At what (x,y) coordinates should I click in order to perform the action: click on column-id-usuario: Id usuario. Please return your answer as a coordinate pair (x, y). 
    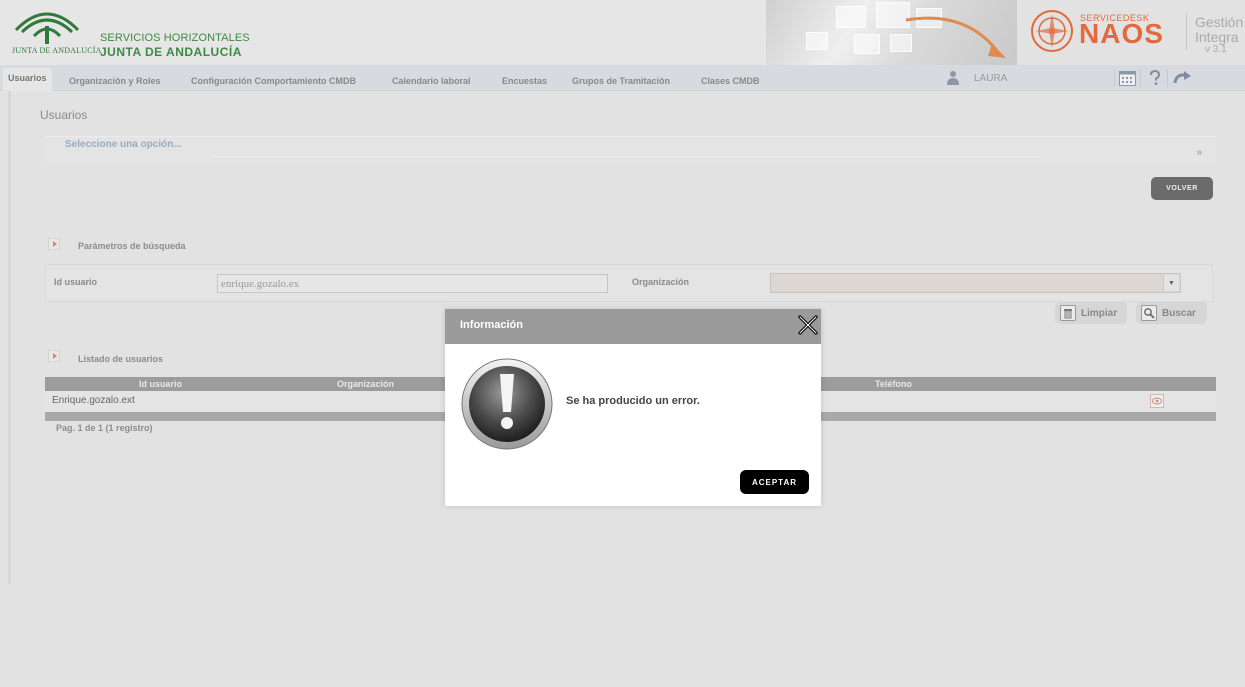
    Looking at the image, I should click on (160, 384).